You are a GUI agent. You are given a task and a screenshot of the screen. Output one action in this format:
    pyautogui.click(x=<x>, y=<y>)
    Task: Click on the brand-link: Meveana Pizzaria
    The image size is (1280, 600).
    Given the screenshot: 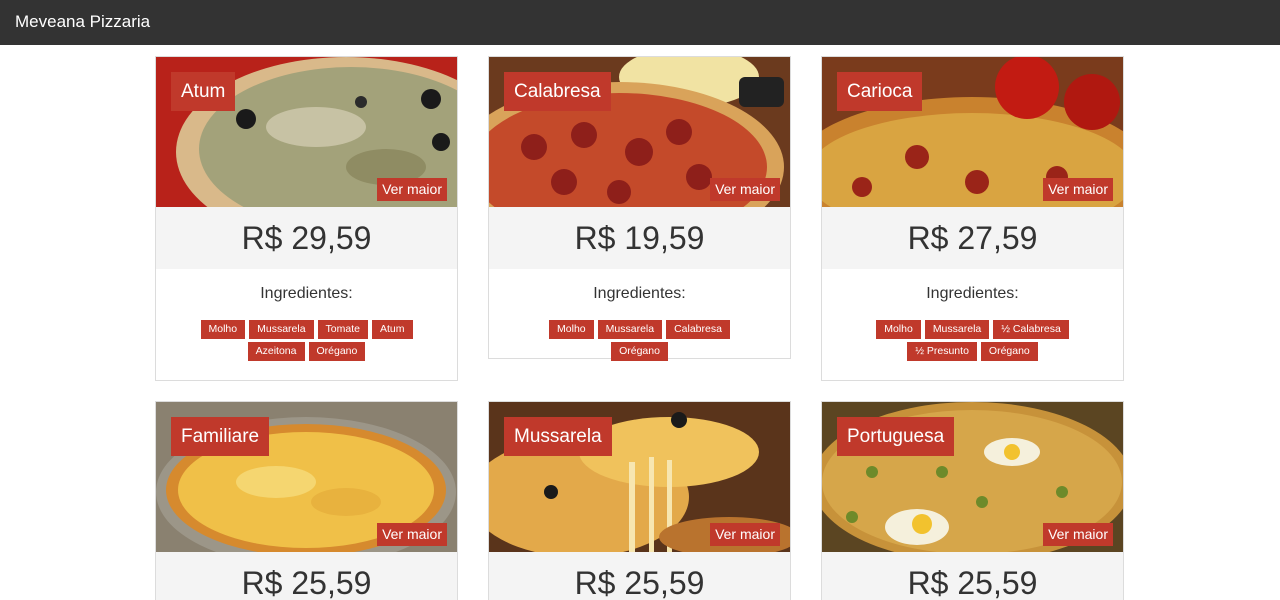 What is the action you would take?
    pyautogui.click(x=82, y=22)
    